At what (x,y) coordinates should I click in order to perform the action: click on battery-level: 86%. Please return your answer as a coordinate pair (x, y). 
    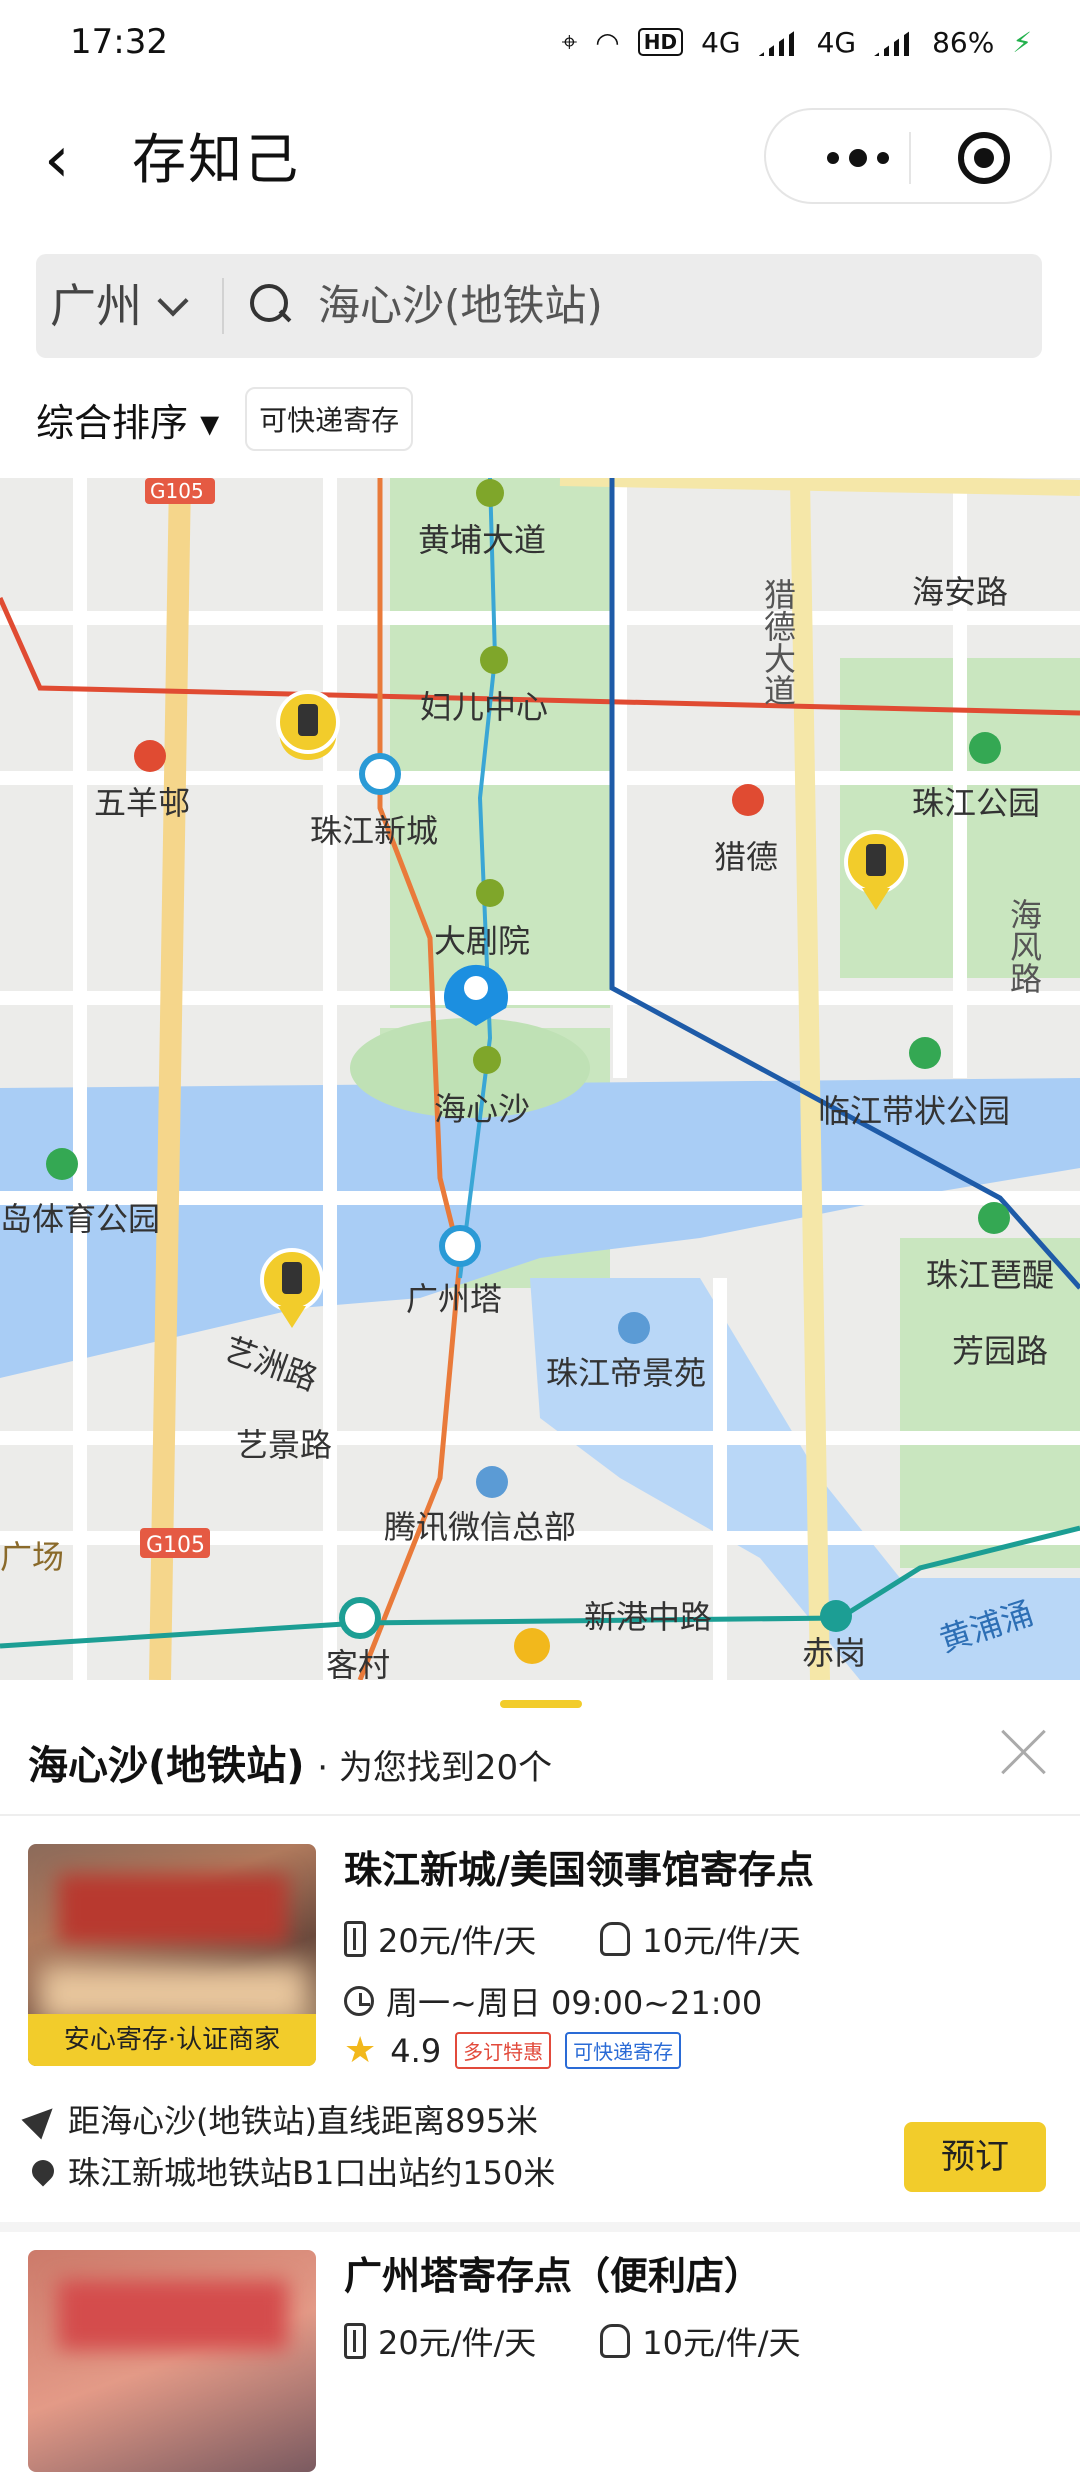
    Looking at the image, I should click on (963, 42).